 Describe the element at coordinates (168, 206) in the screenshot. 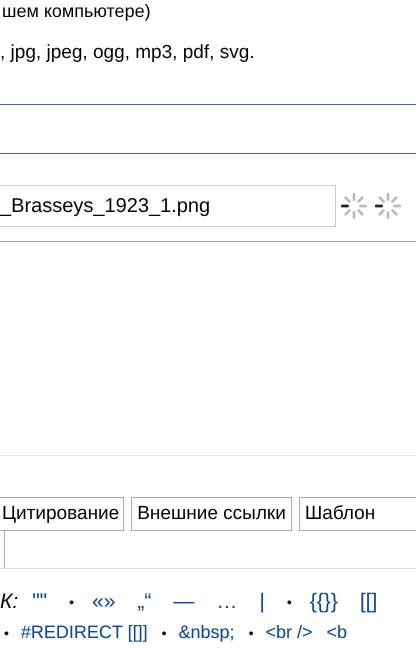

I see `filename-field: _Brasseys_1923_1.png` at that location.